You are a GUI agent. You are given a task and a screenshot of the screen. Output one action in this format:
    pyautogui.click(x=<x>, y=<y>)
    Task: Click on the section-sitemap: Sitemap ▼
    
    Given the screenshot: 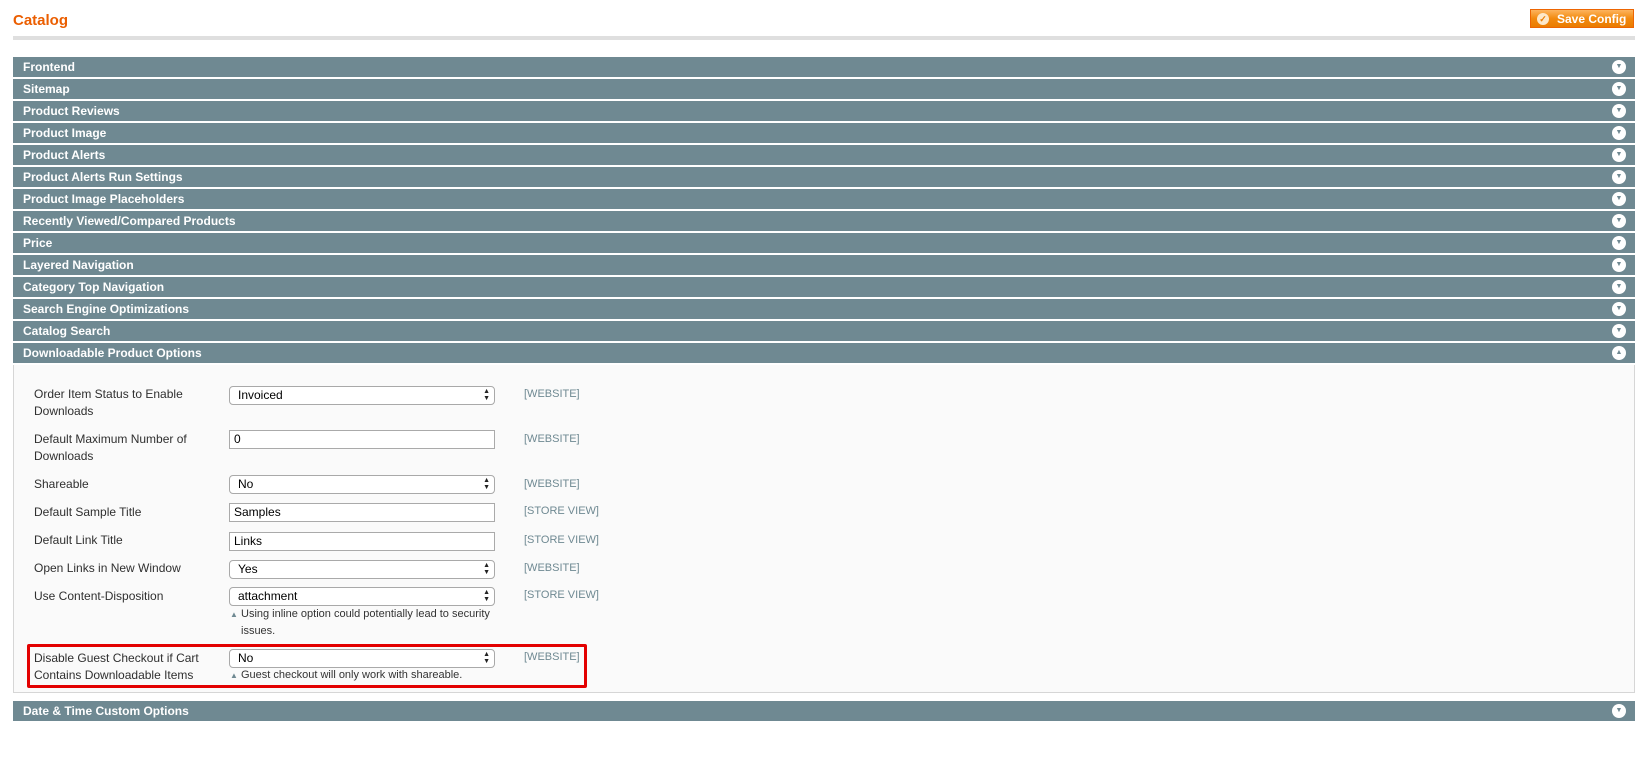 What is the action you would take?
    pyautogui.click(x=824, y=90)
    